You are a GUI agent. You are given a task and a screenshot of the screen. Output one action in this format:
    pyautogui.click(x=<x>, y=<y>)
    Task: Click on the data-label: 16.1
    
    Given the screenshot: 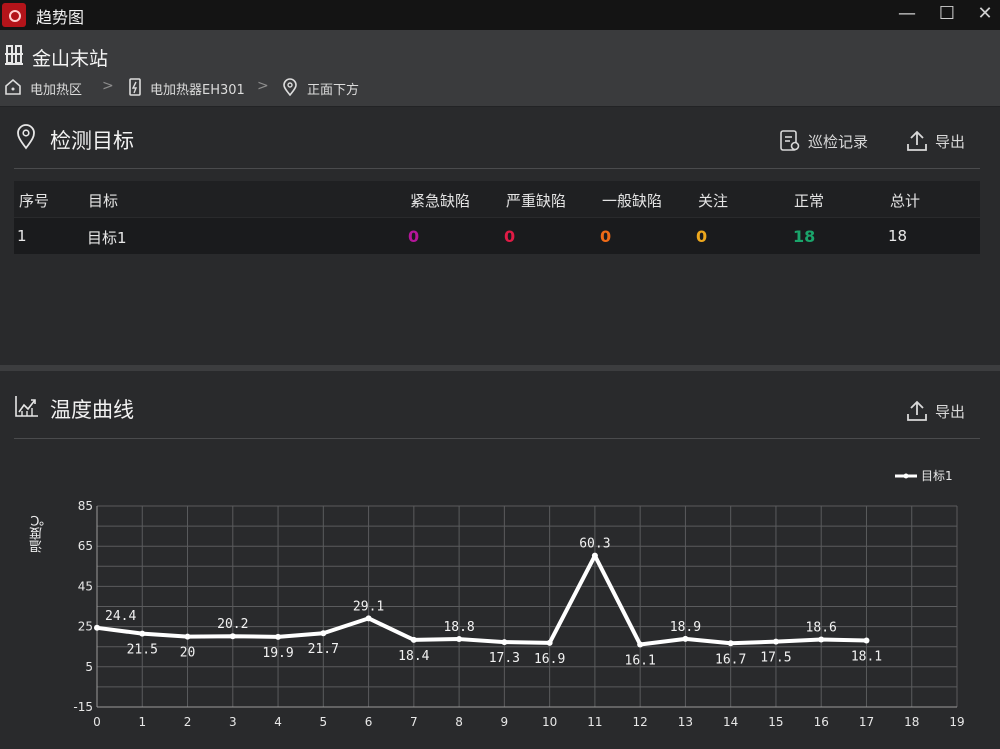 What is the action you would take?
    pyautogui.click(x=640, y=660)
    